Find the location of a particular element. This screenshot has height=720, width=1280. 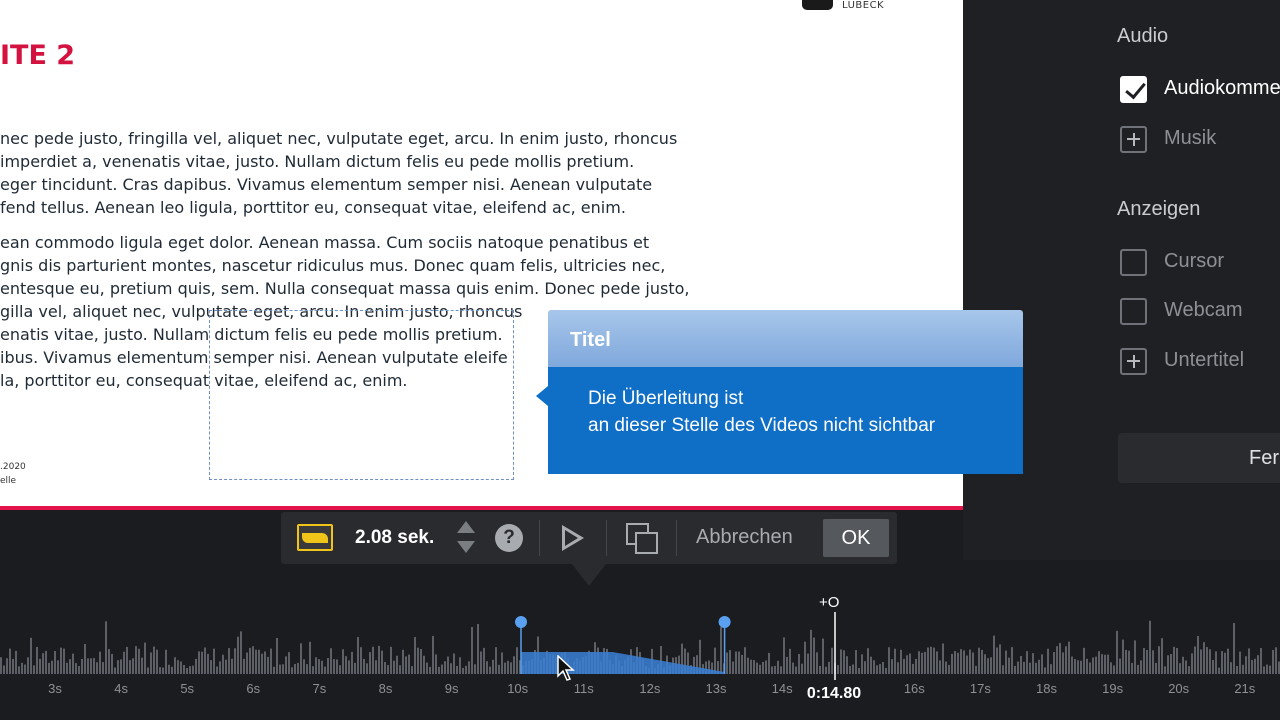

copy-transition-icon is located at coordinates (642, 538).